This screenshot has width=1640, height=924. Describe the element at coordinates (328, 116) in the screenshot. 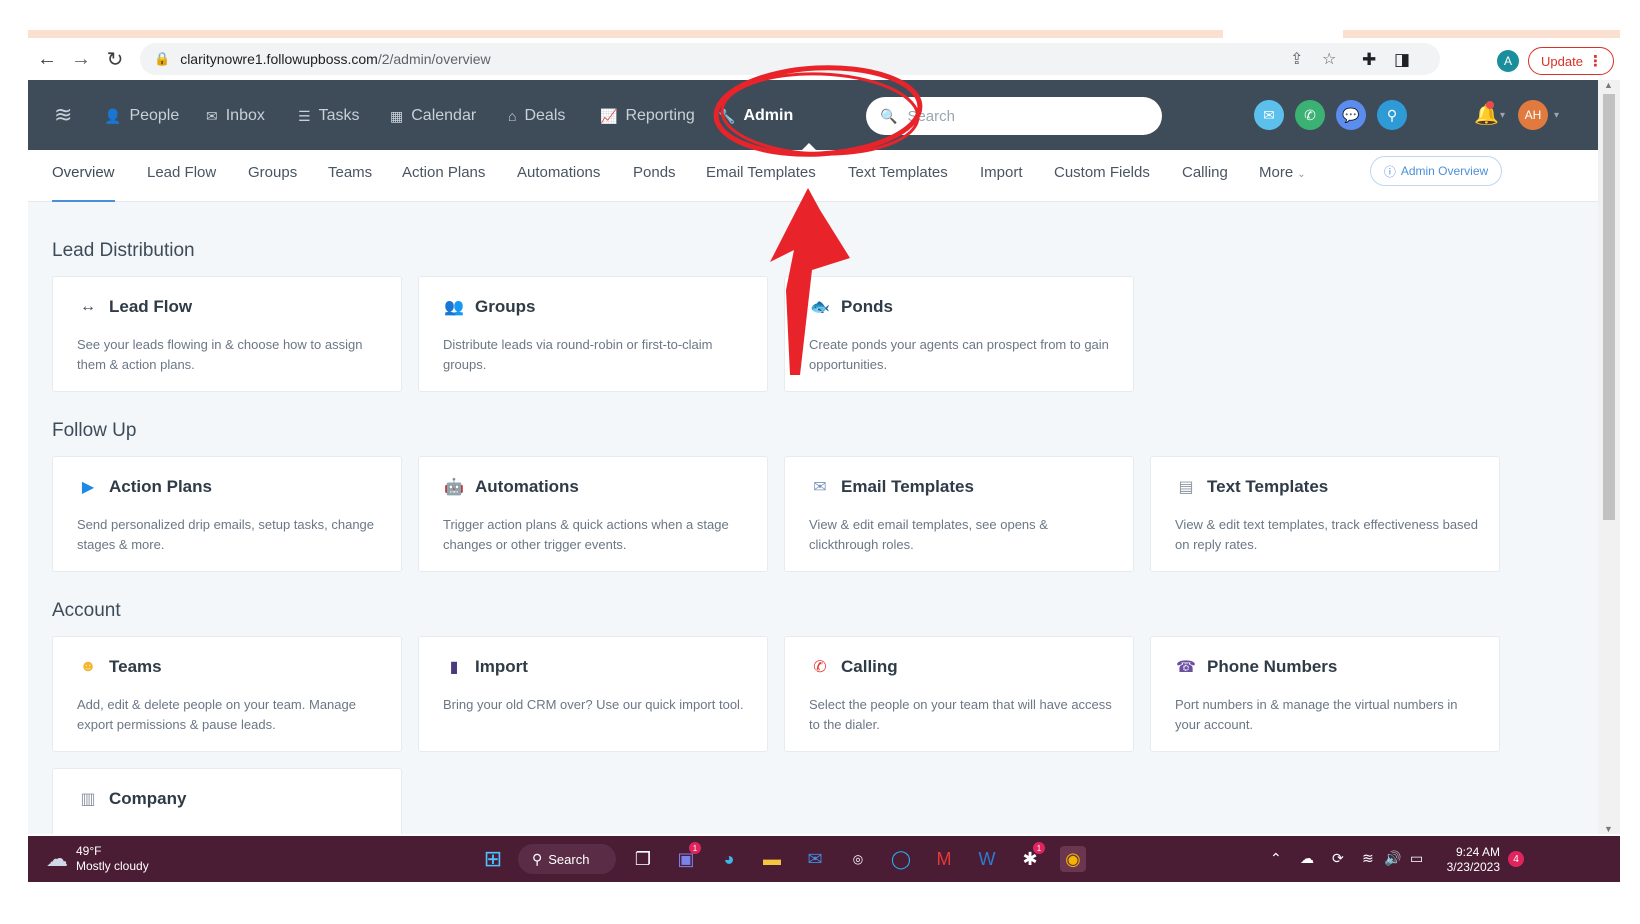

I see `nav-tasks: ☰ Tasks` at that location.